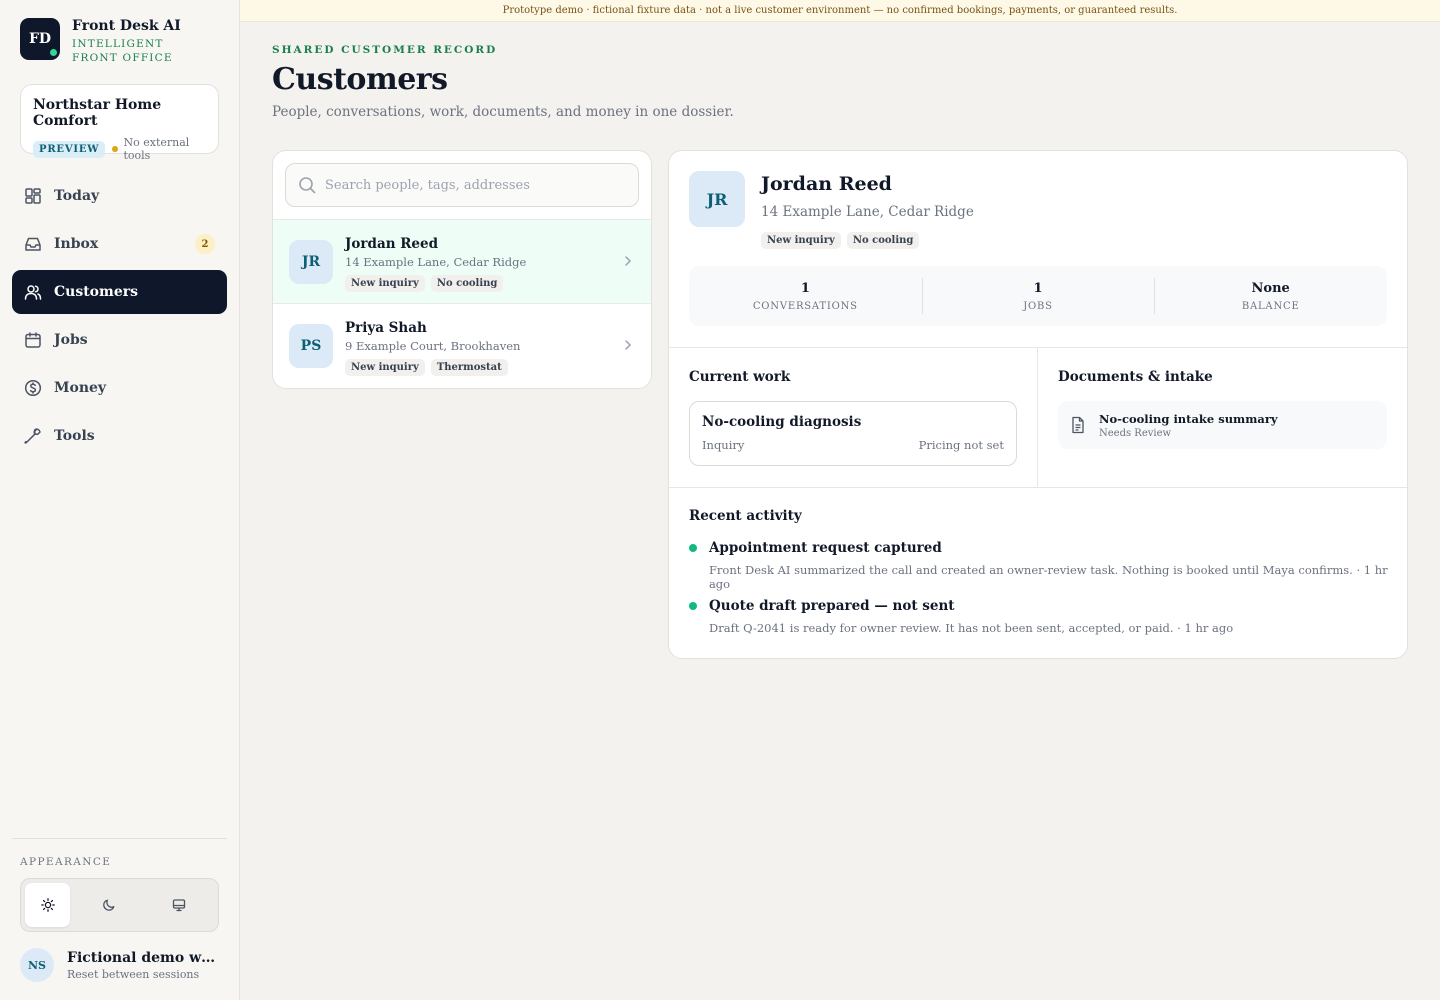 Image resolution: width=1440 pixels, height=1000 pixels. I want to click on nav-item-tools: Tools, so click(119, 436).